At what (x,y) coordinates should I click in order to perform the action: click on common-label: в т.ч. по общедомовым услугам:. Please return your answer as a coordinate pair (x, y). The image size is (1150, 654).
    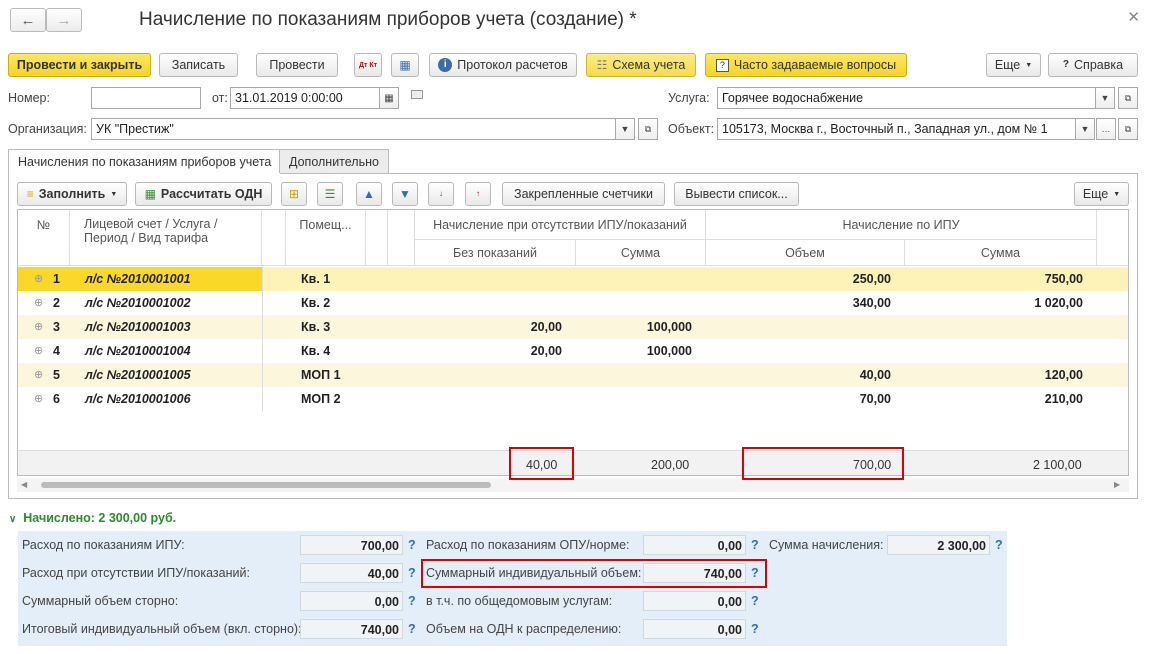
    Looking at the image, I should click on (519, 601).